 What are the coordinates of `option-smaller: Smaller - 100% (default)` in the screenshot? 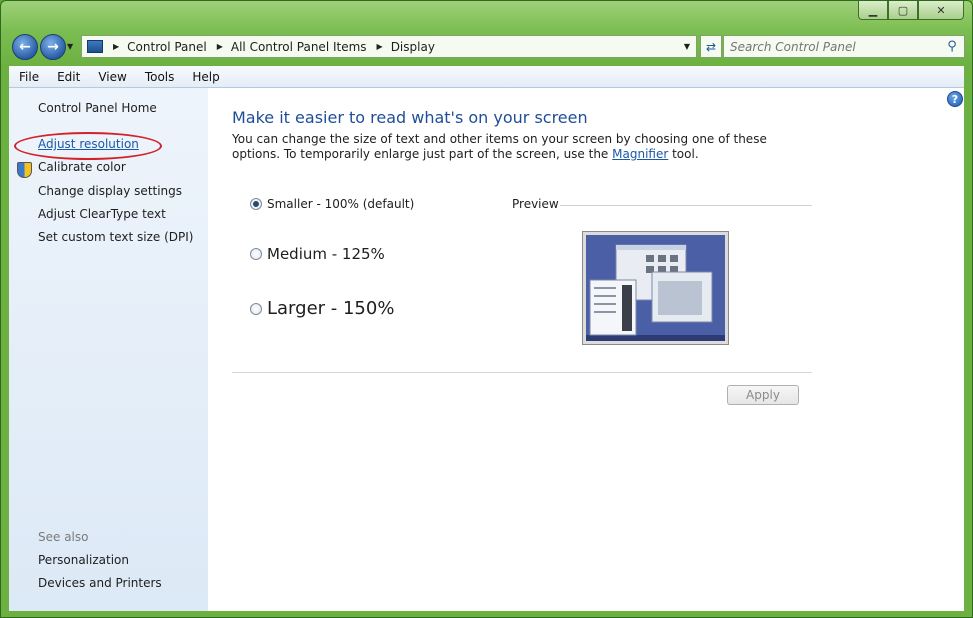 It's located at (332, 204).